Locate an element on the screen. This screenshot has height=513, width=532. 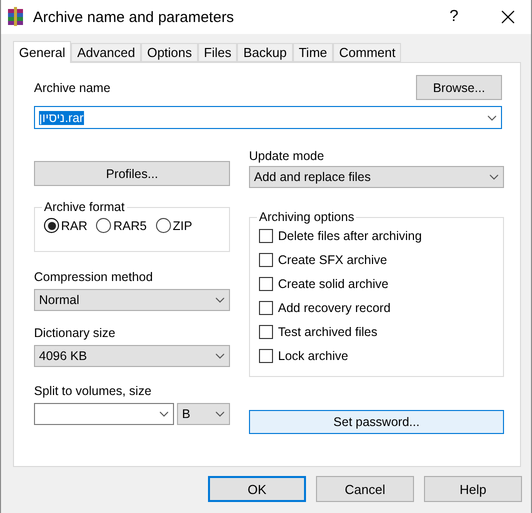
tab: Files is located at coordinates (218, 52).